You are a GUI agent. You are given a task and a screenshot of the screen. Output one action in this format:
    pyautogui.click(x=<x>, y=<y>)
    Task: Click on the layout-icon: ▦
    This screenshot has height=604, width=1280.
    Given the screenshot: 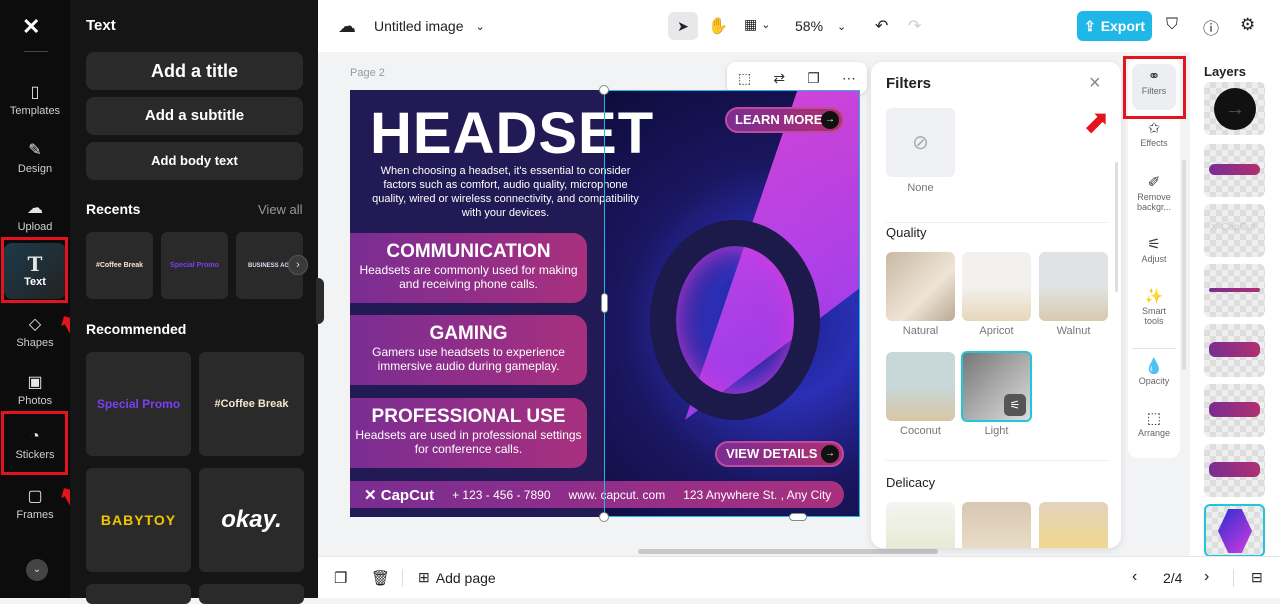 What is the action you would take?
    pyautogui.click(x=751, y=24)
    